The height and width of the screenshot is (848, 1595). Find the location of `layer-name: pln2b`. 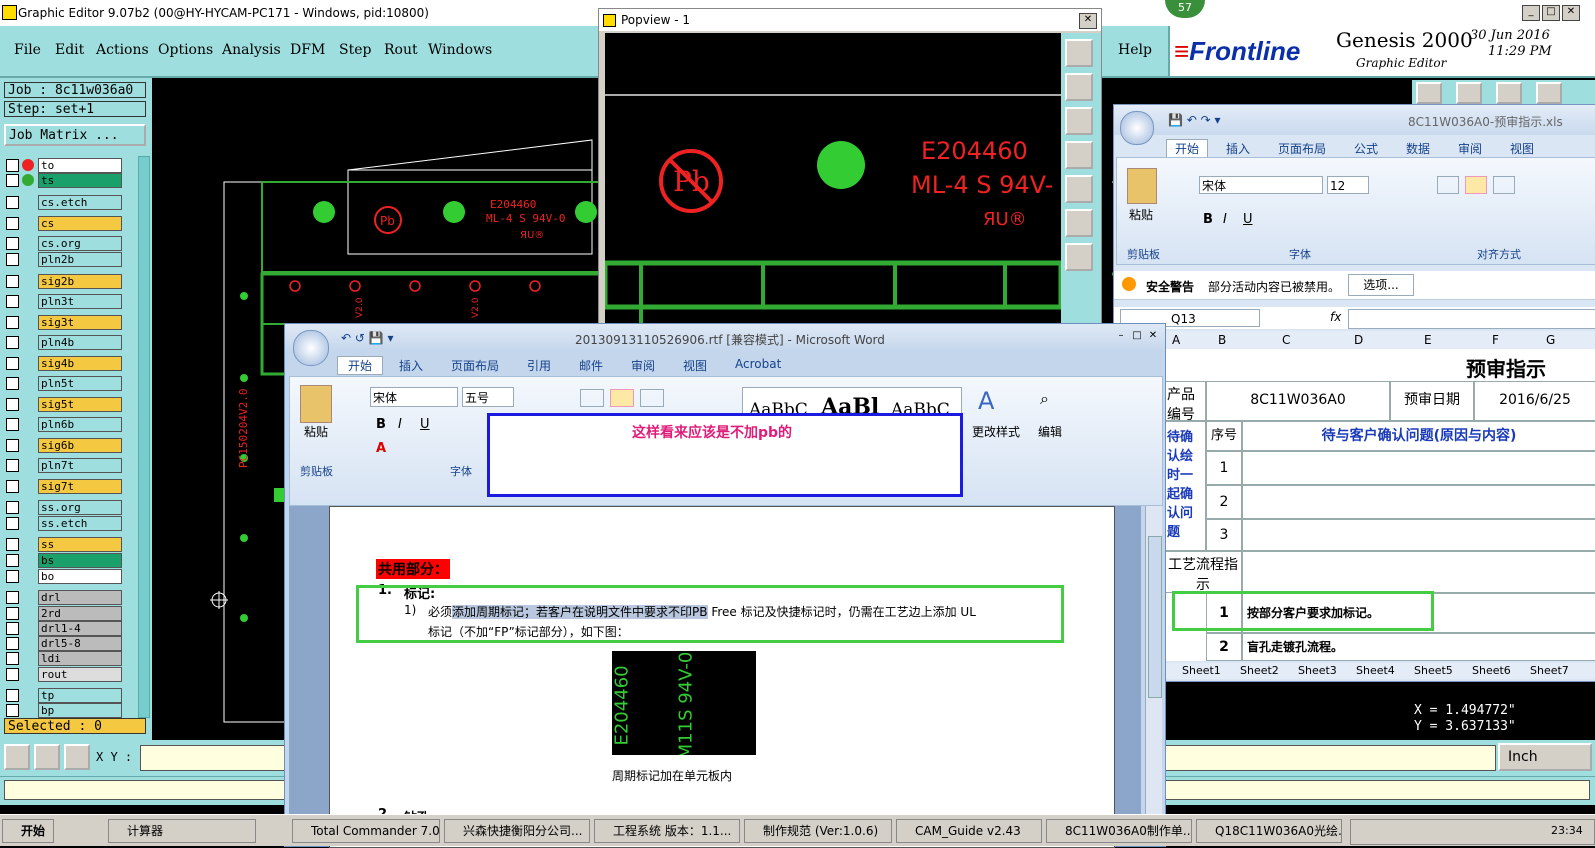

layer-name: pln2b is located at coordinates (80, 259).